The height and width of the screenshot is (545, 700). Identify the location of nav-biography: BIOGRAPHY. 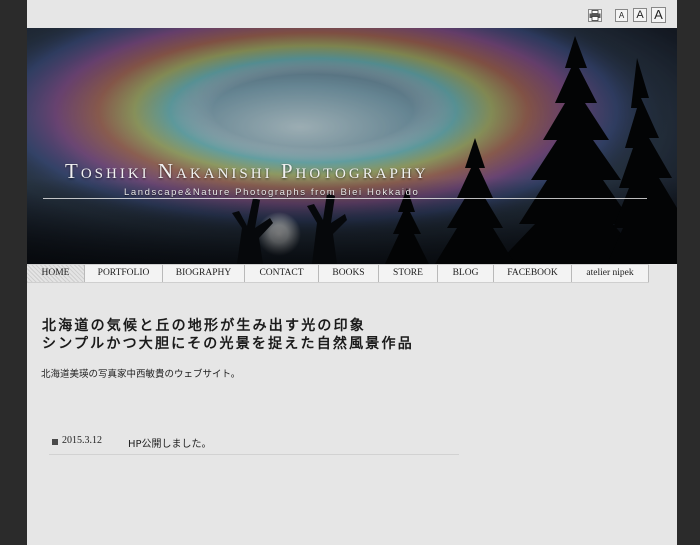
(204, 273).